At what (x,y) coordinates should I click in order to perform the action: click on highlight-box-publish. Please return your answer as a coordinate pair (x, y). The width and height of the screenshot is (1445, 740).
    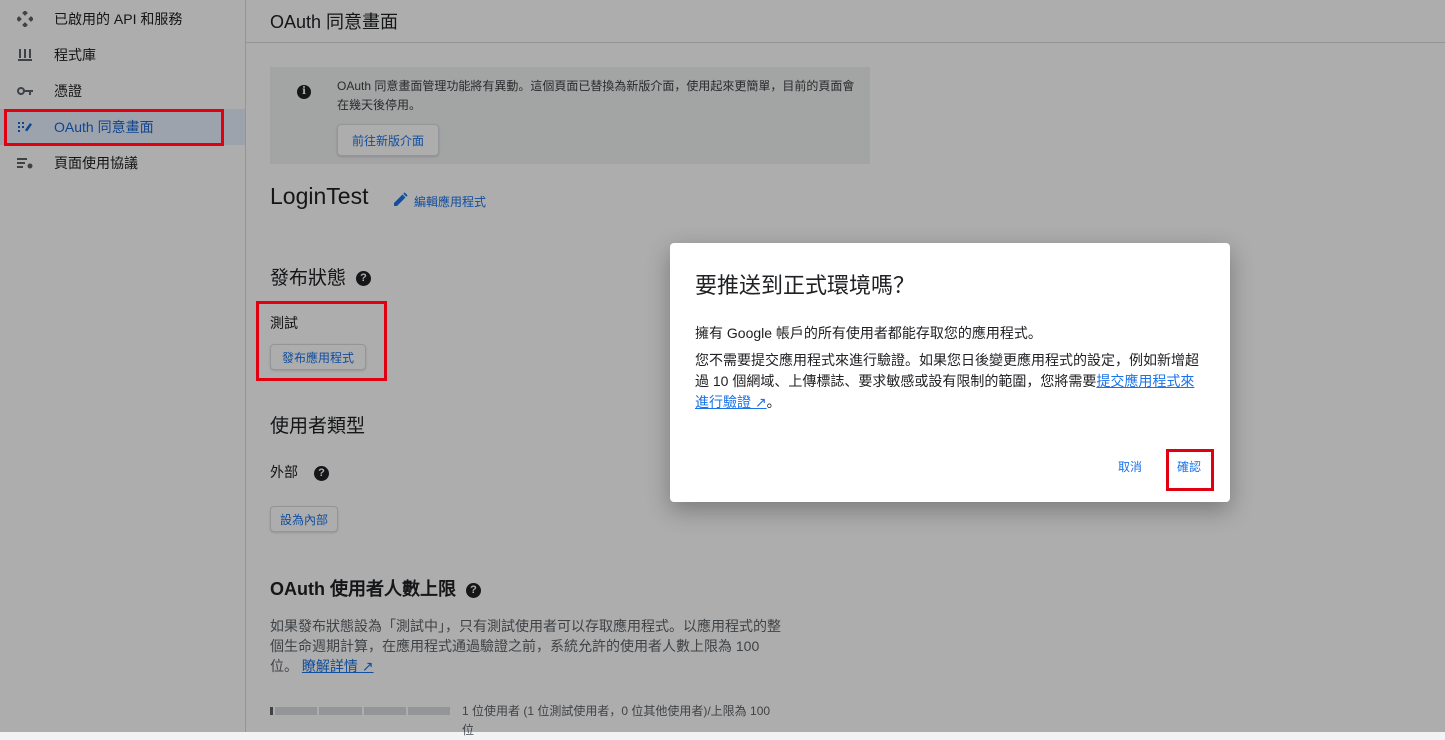
    Looking at the image, I should click on (321, 341).